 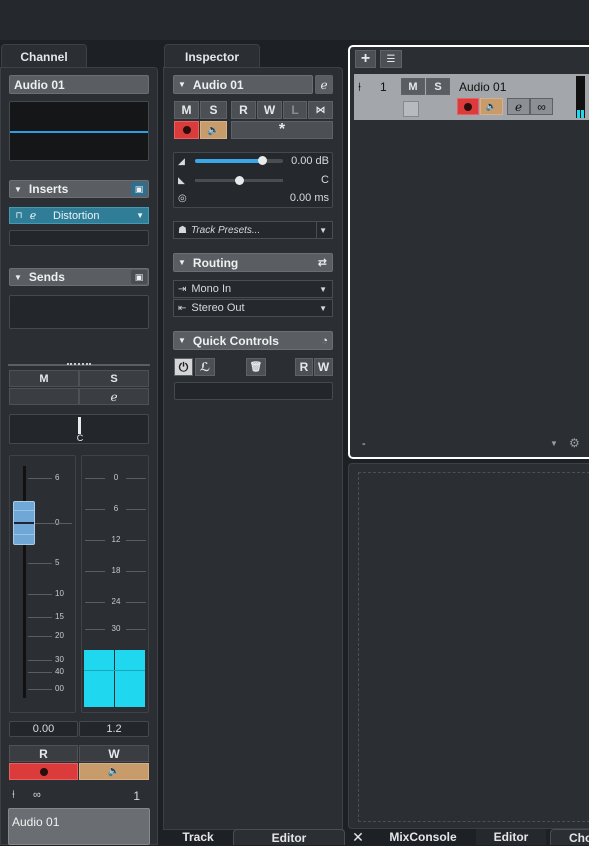 I want to click on track-presets-dropdown: ☗ Track Presets... ▼, so click(x=253, y=230).